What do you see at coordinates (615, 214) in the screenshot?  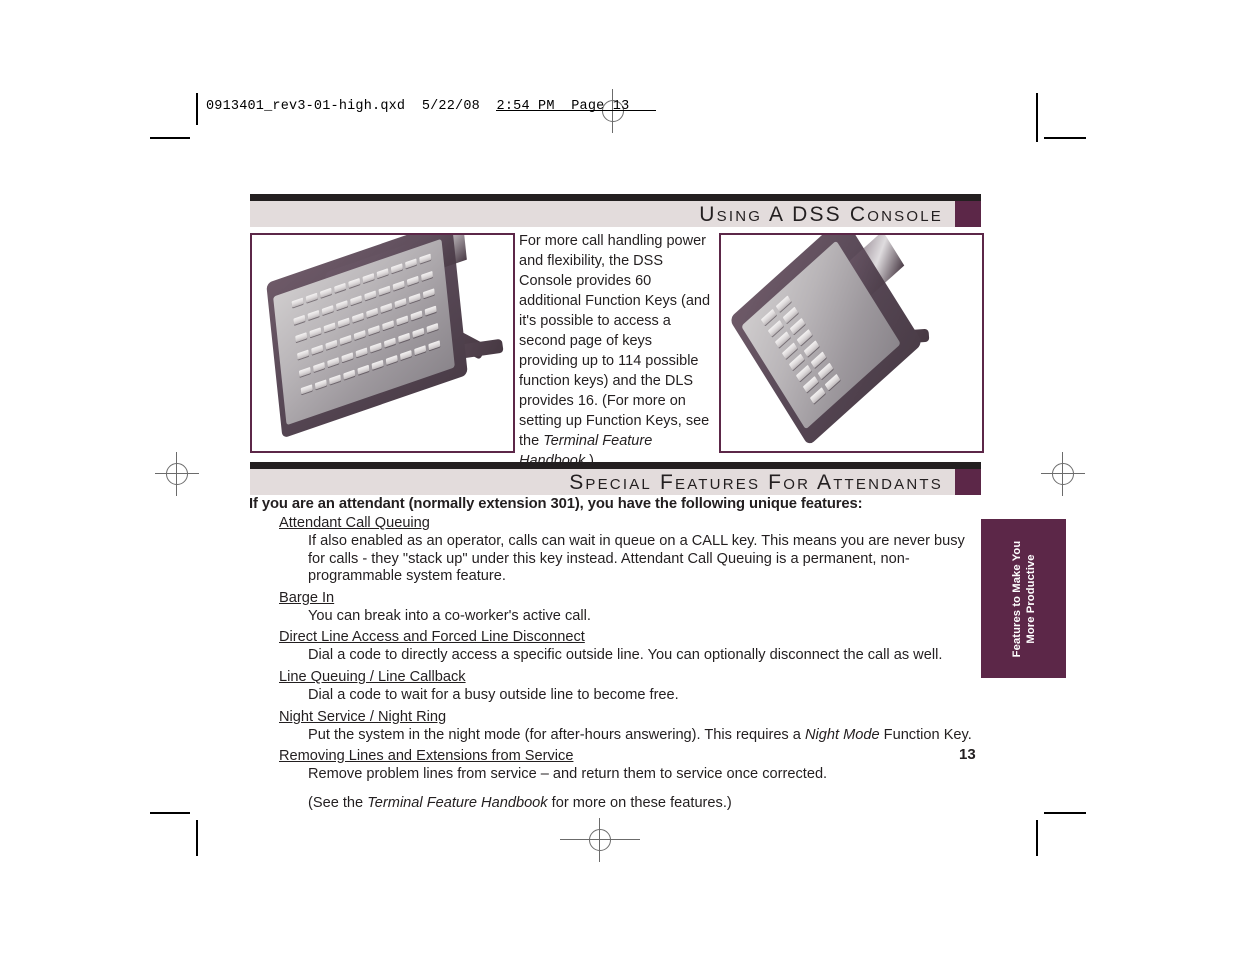 I see `section-bar-body: Using A DSS Console` at bounding box center [615, 214].